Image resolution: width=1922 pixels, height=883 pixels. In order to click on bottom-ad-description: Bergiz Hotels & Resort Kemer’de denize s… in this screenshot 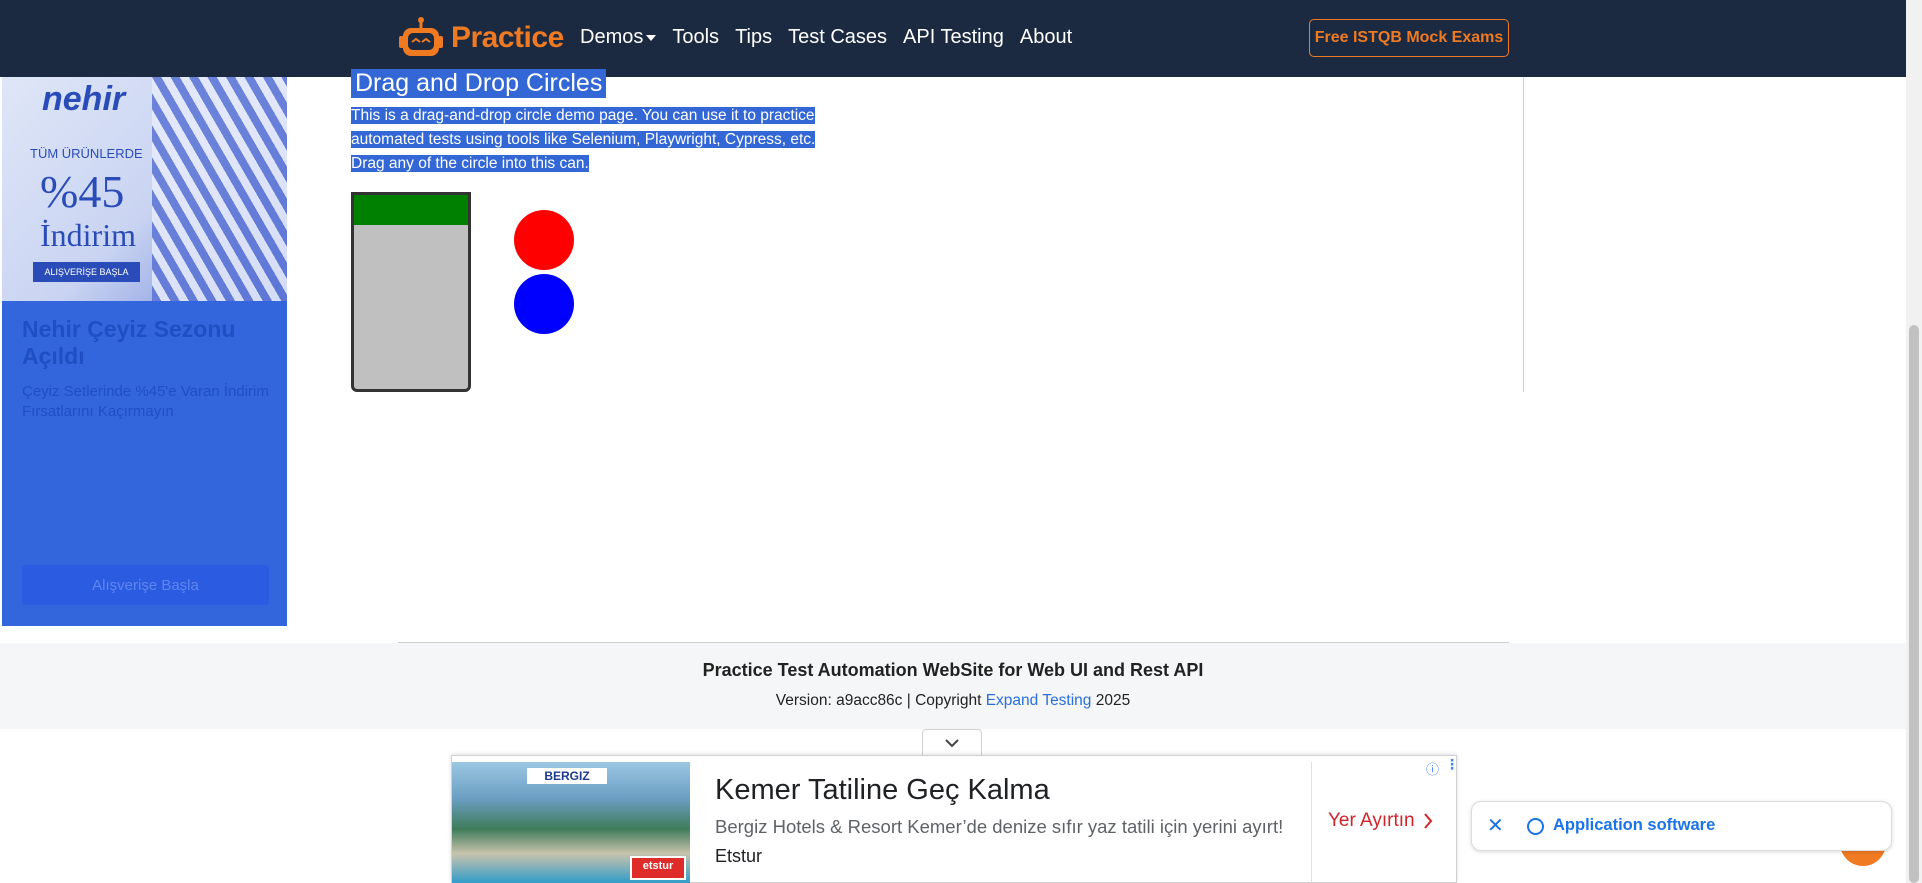, I will do `click(999, 826)`.